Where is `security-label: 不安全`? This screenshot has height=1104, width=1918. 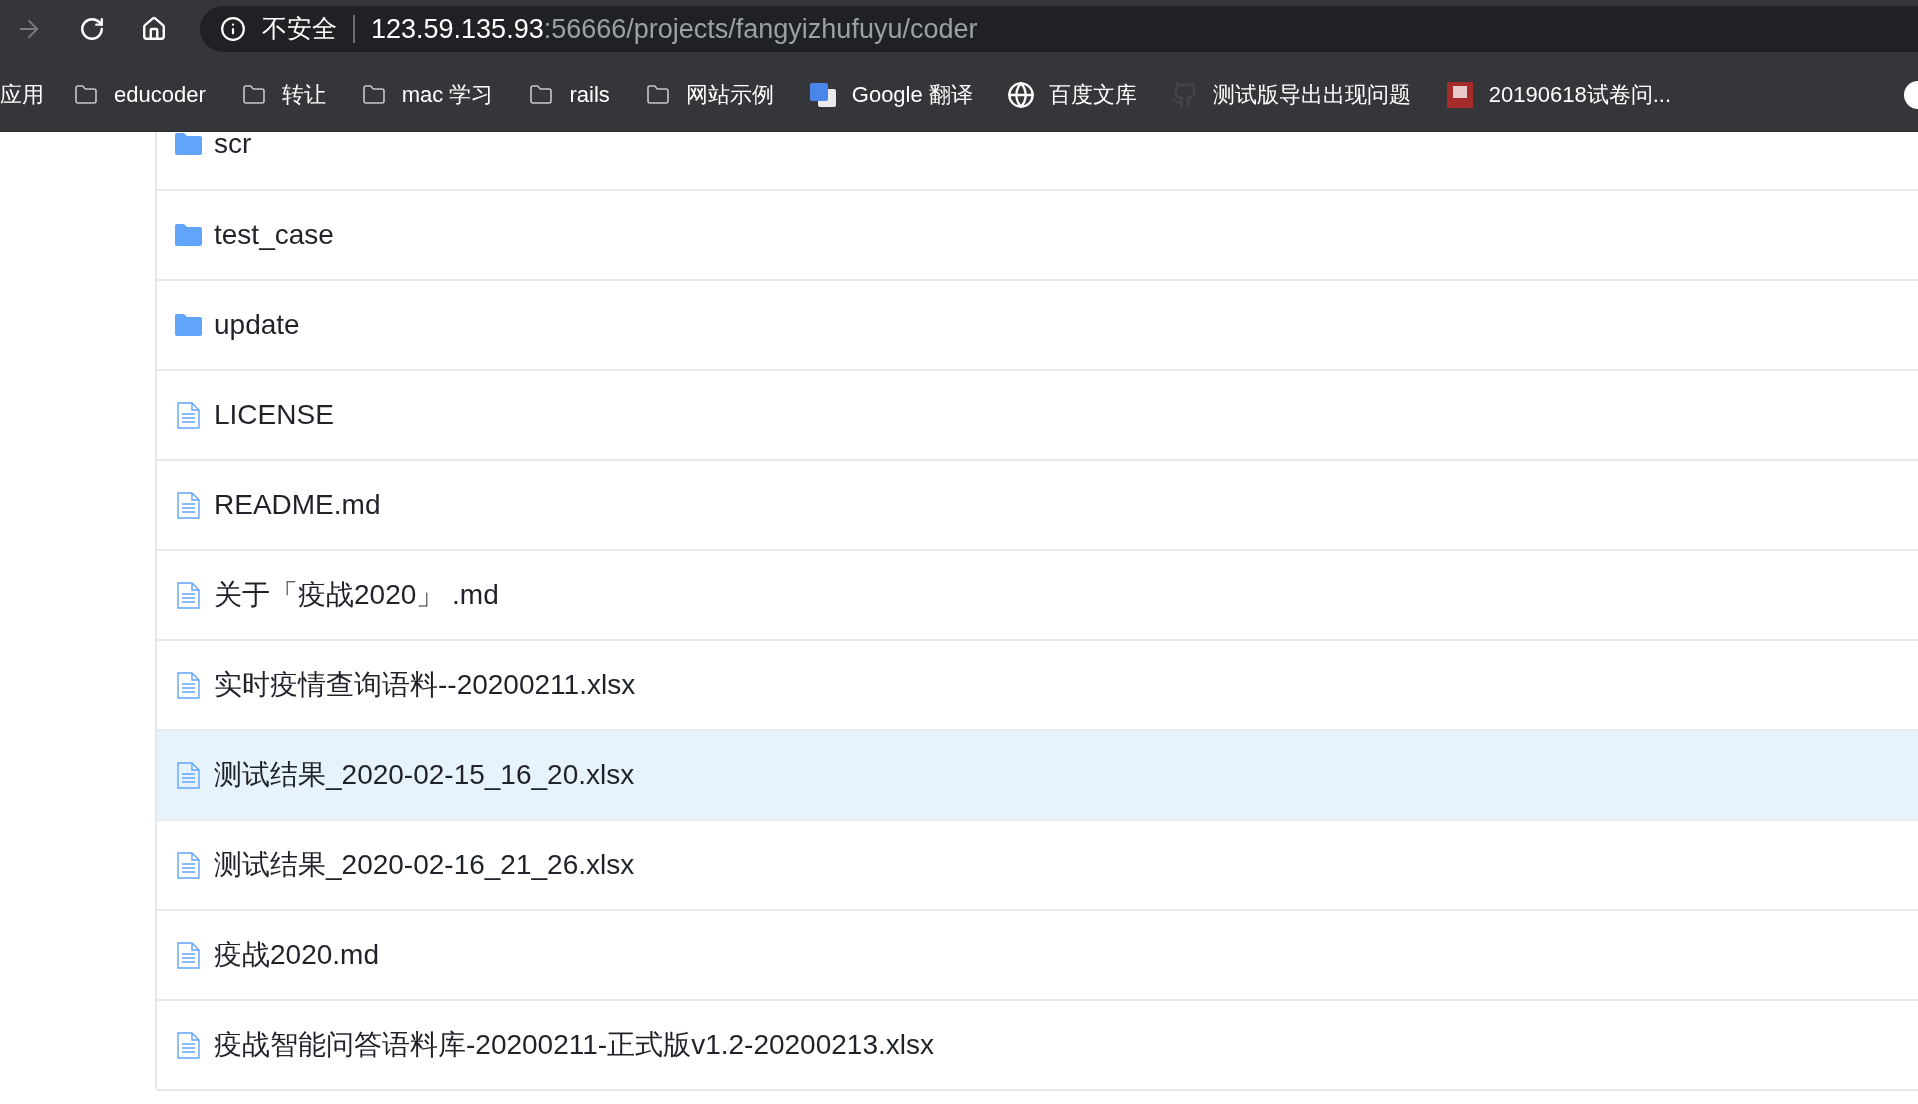 security-label: 不安全 is located at coordinates (299, 29).